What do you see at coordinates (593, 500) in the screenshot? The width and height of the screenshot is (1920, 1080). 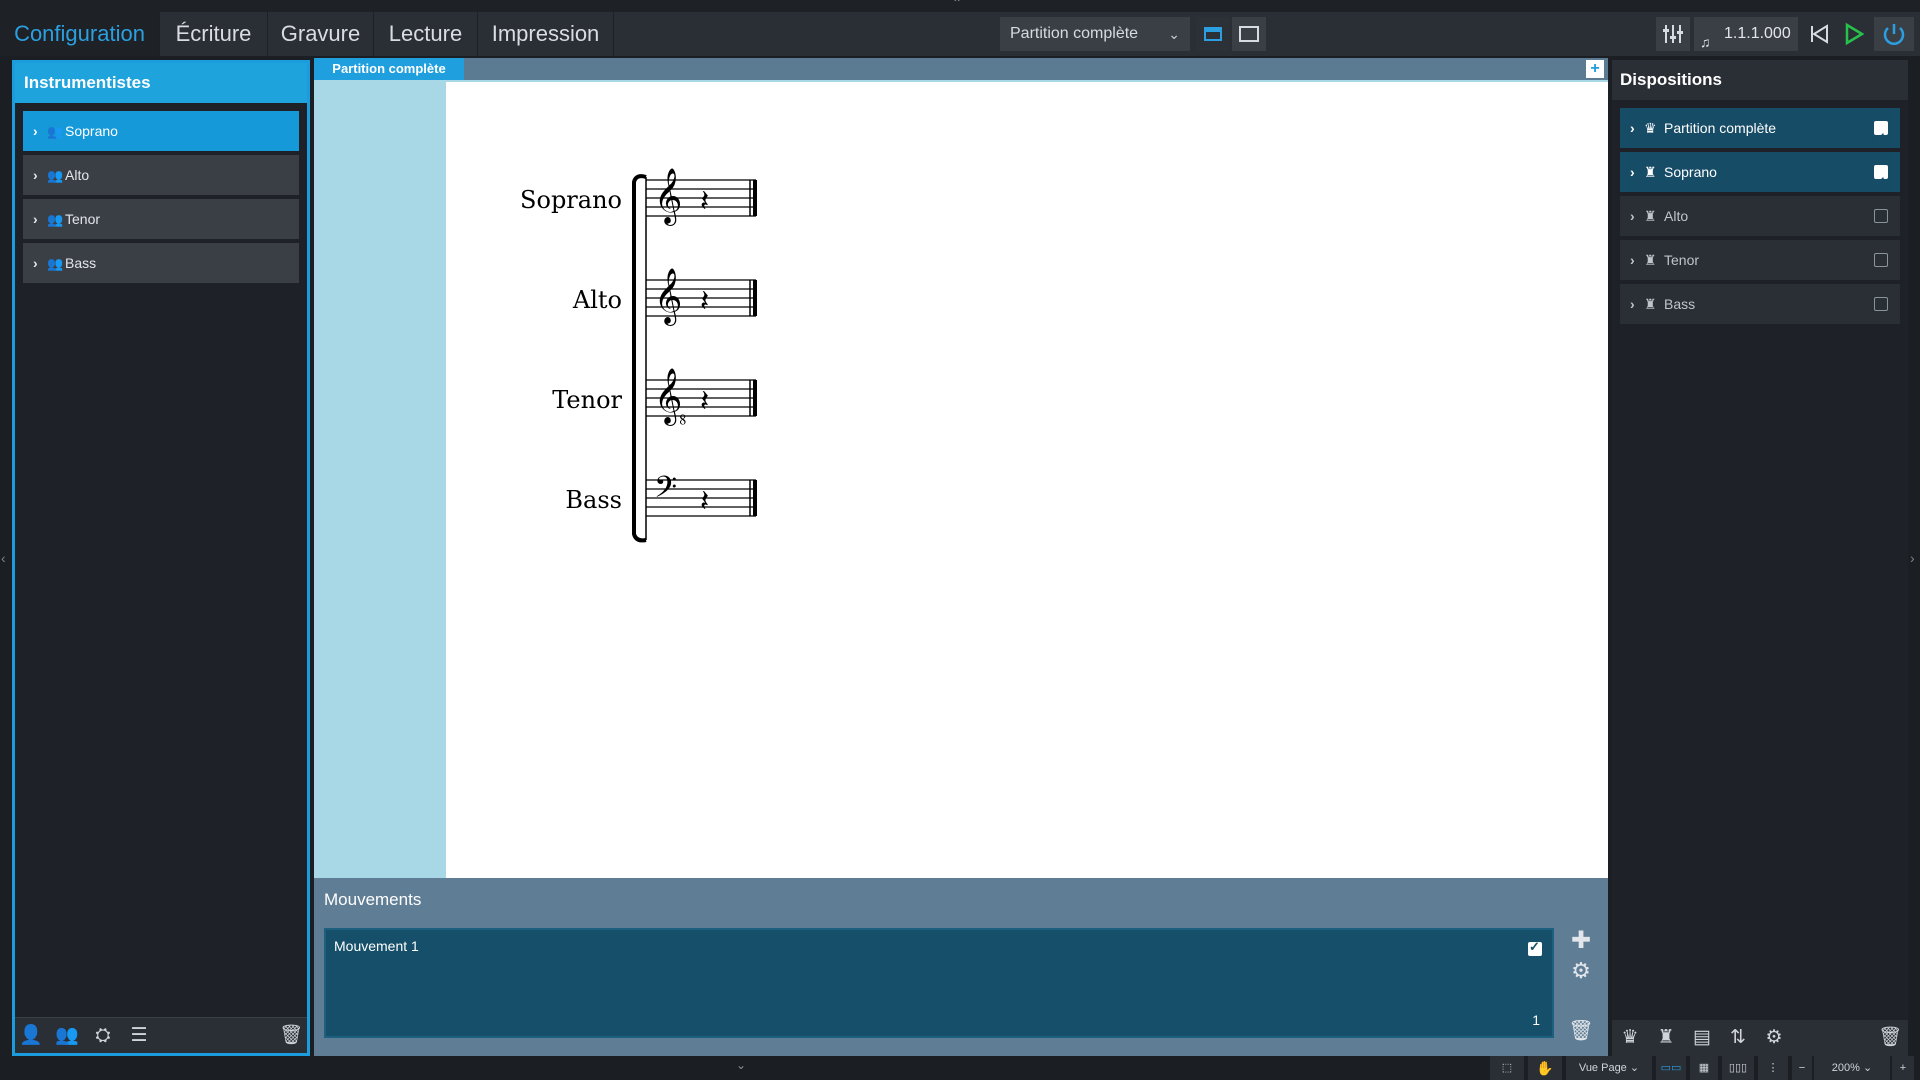 I see `staff-label-bass: Bass` at bounding box center [593, 500].